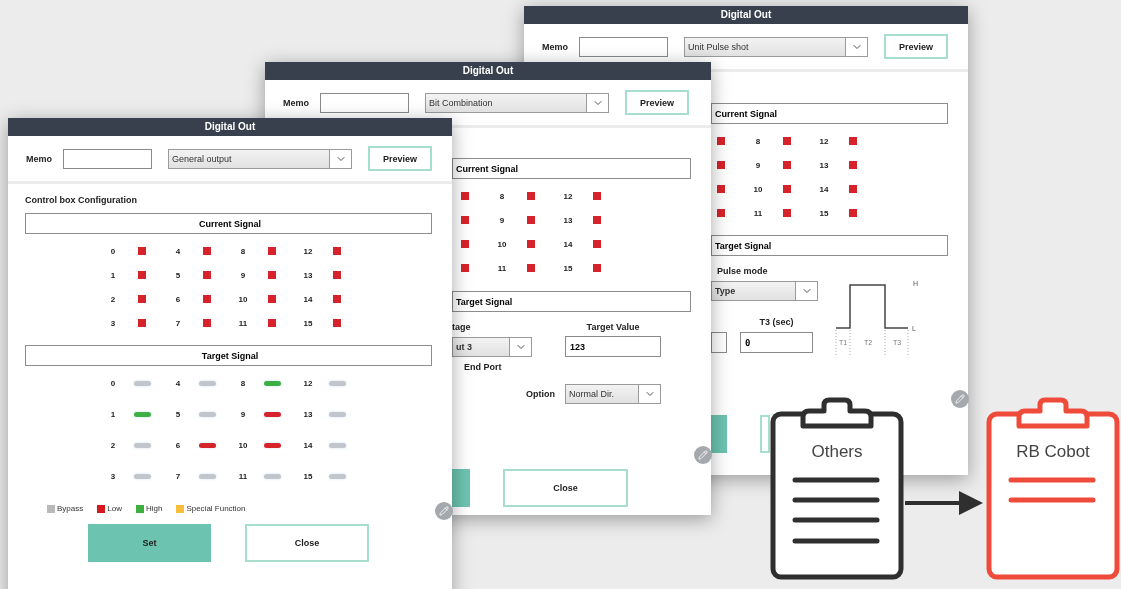  Describe the element at coordinates (742, 271) in the screenshot. I see `field-label: Pulse mode` at that location.